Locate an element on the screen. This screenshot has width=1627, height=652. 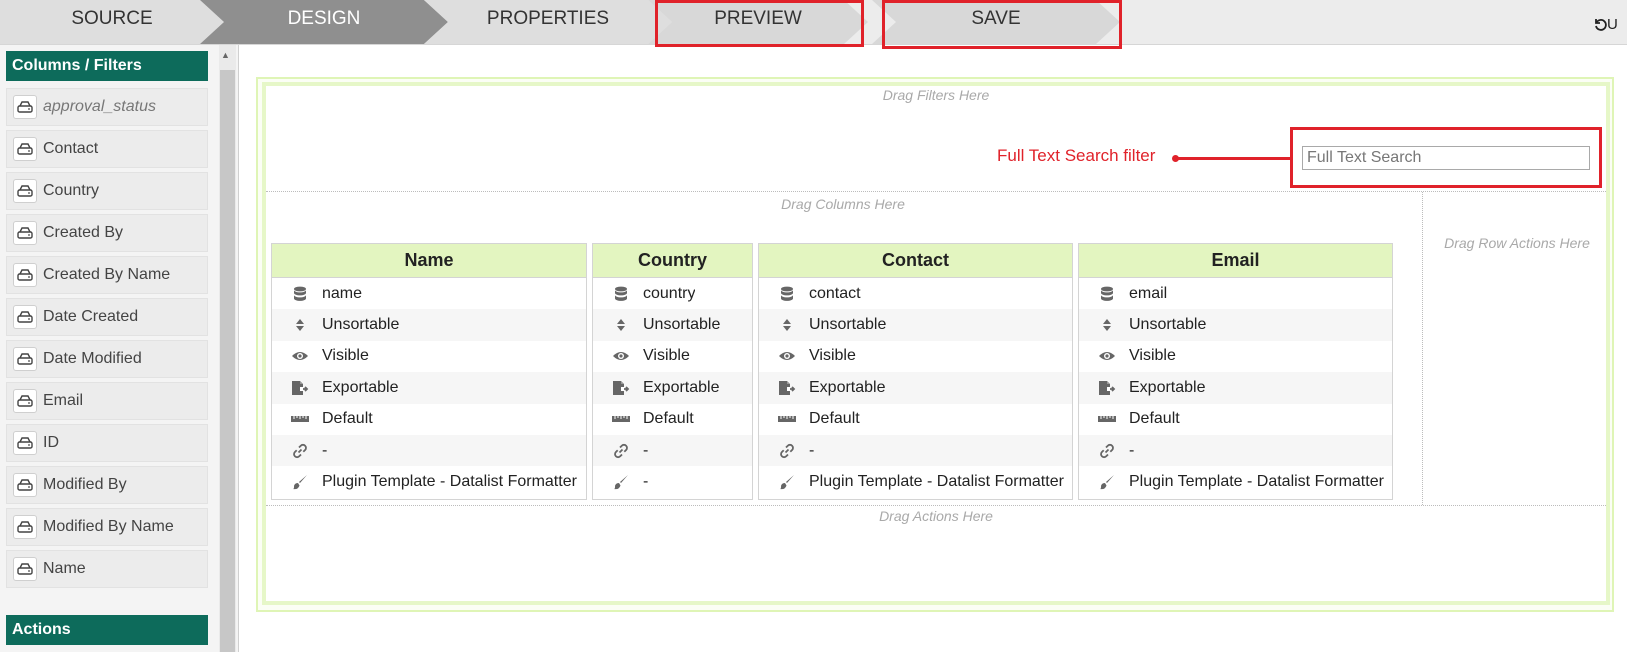
tab-source: SOURCE is located at coordinates (112, 22).